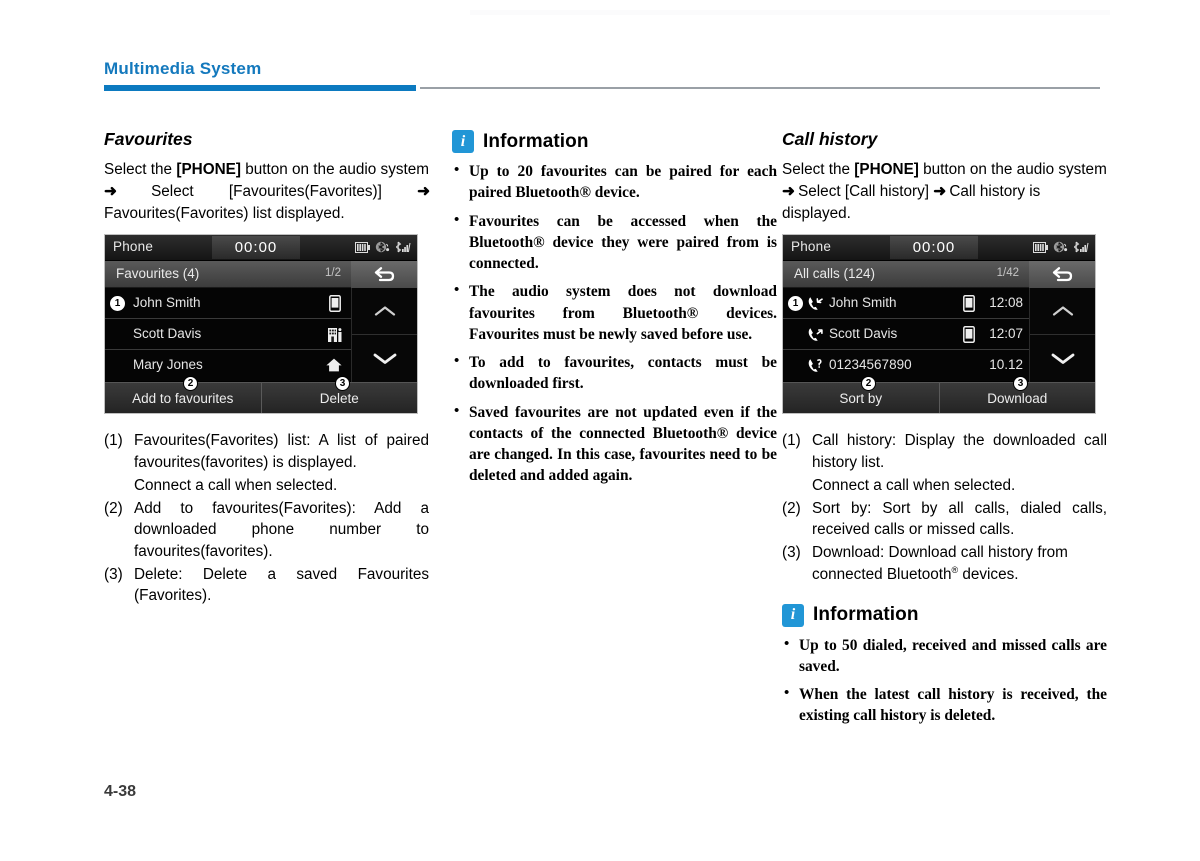 The width and height of the screenshot is (1200, 861). I want to click on page-header: Multimedia System, so click(600, 50).